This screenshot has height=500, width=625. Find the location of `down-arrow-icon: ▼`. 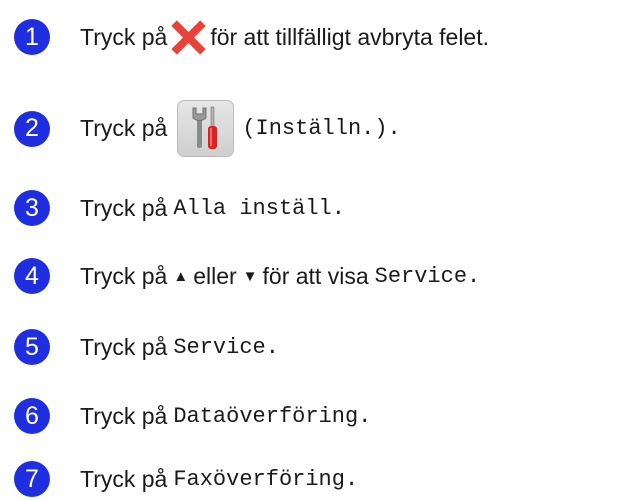

down-arrow-icon: ▼ is located at coordinates (250, 276).